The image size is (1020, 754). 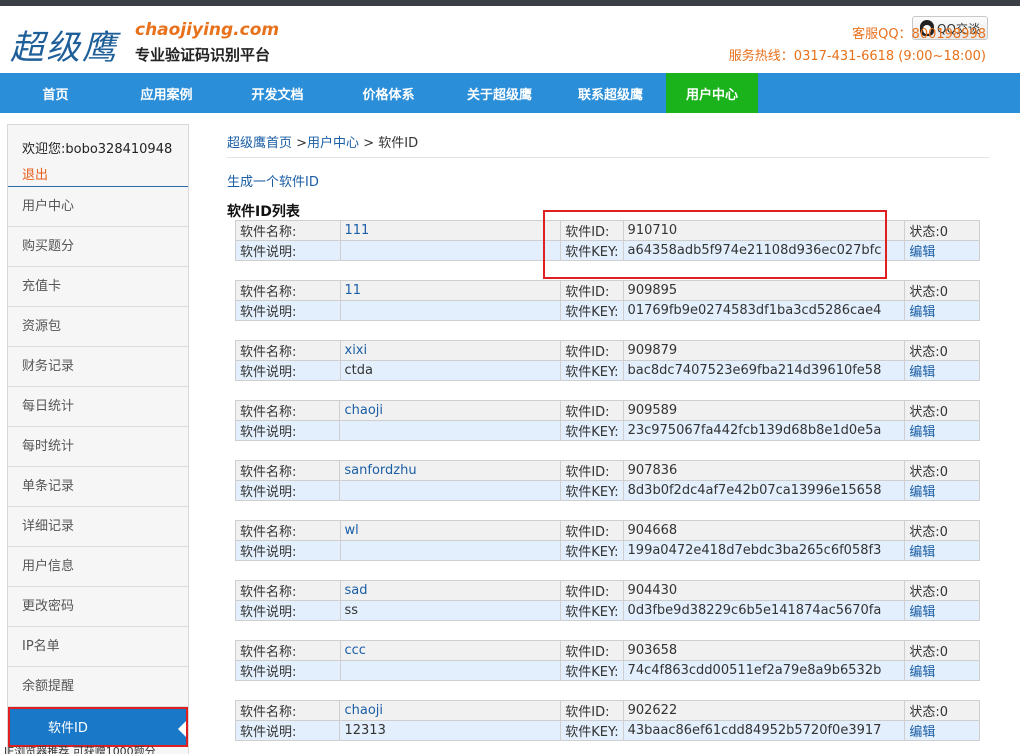 What do you see at coordinates (450, 590) in the screenshot?
I see `software-name: sad` at bounding box center [450, 590].